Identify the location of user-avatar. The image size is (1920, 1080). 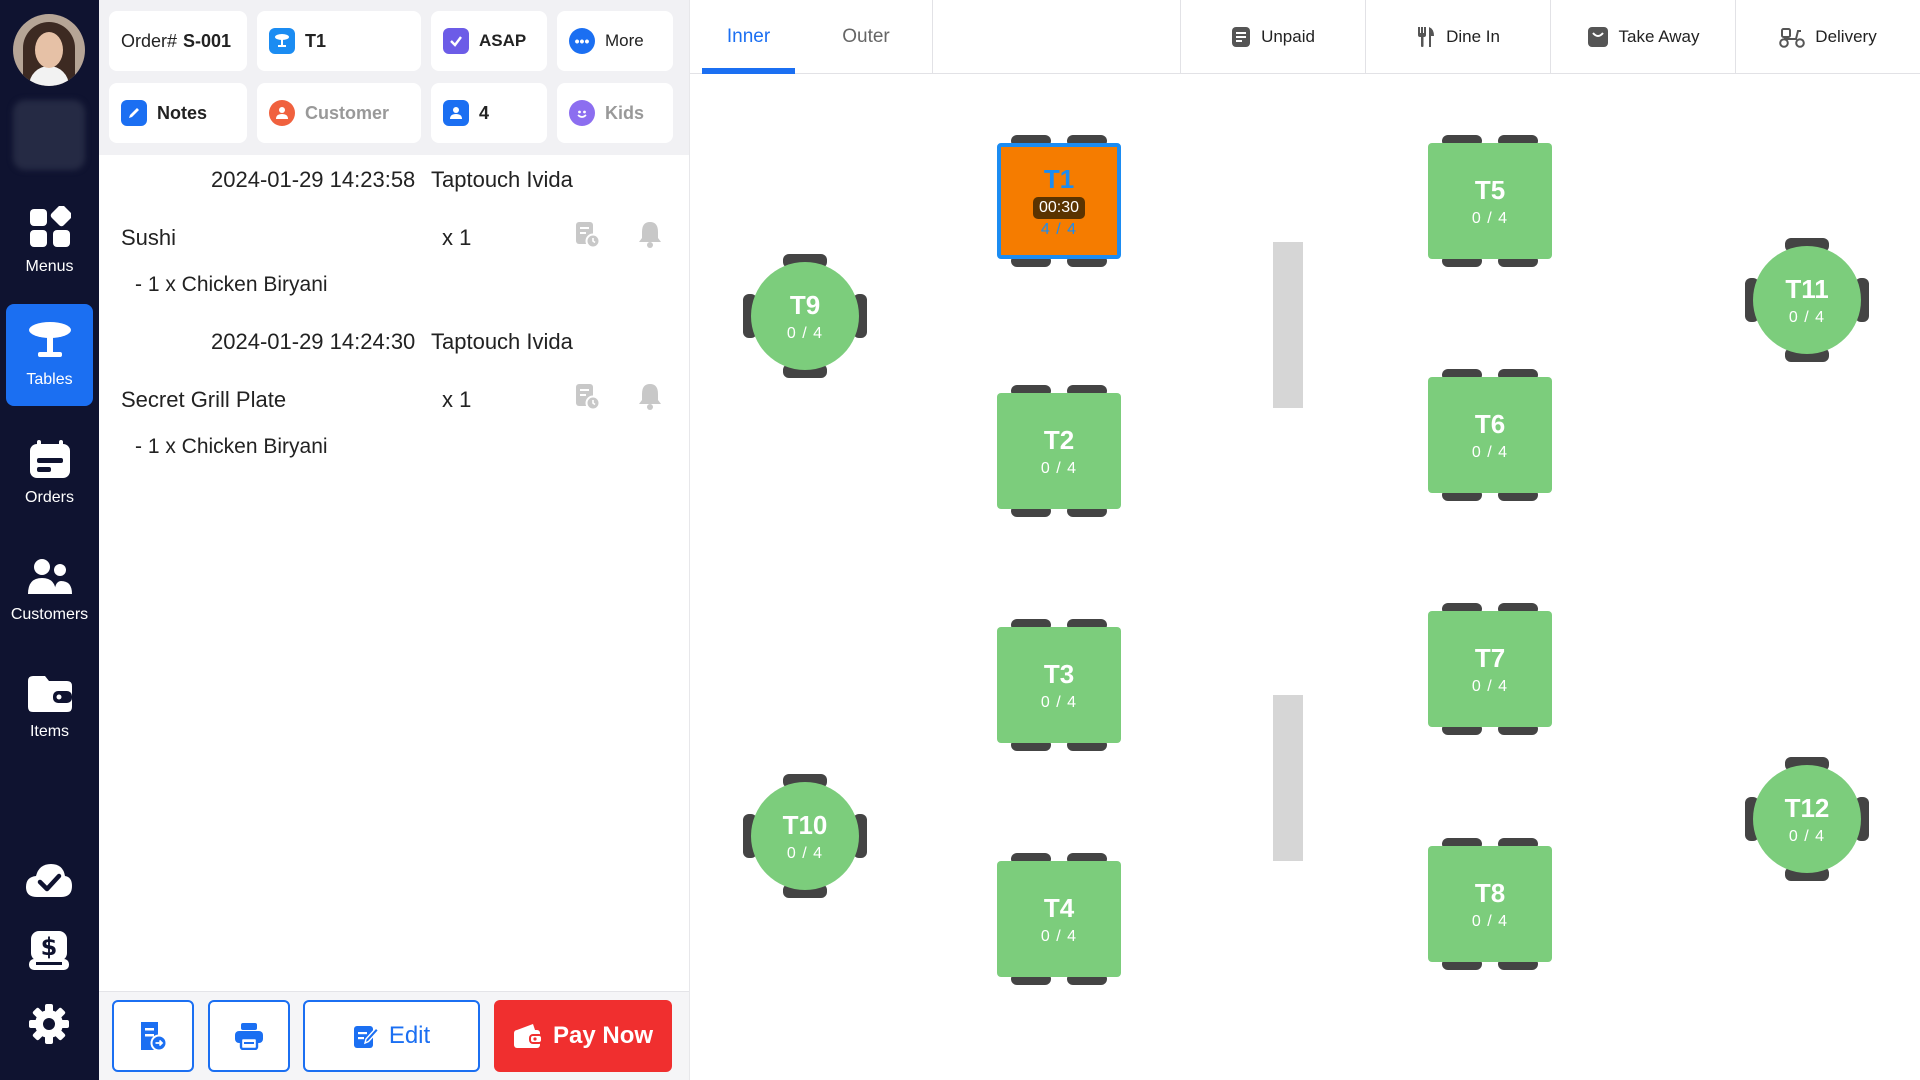
(49, 50).